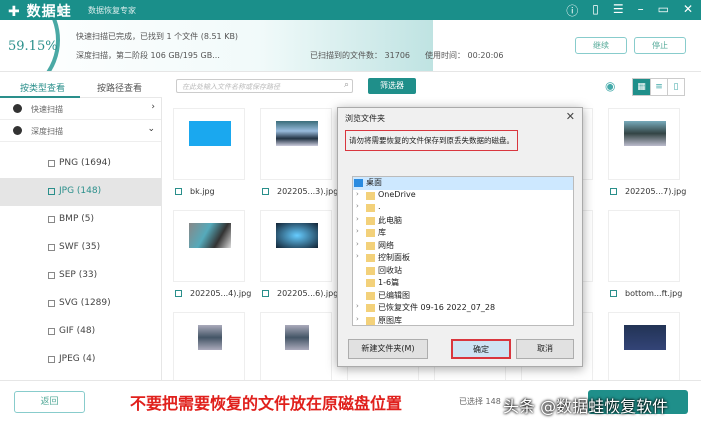 This screenshot has width=701, height=424. What do you see at coordinates (397, 194) in the screenshot?
I see `folder-name: OneDrive` at bounding box center [397, 194].